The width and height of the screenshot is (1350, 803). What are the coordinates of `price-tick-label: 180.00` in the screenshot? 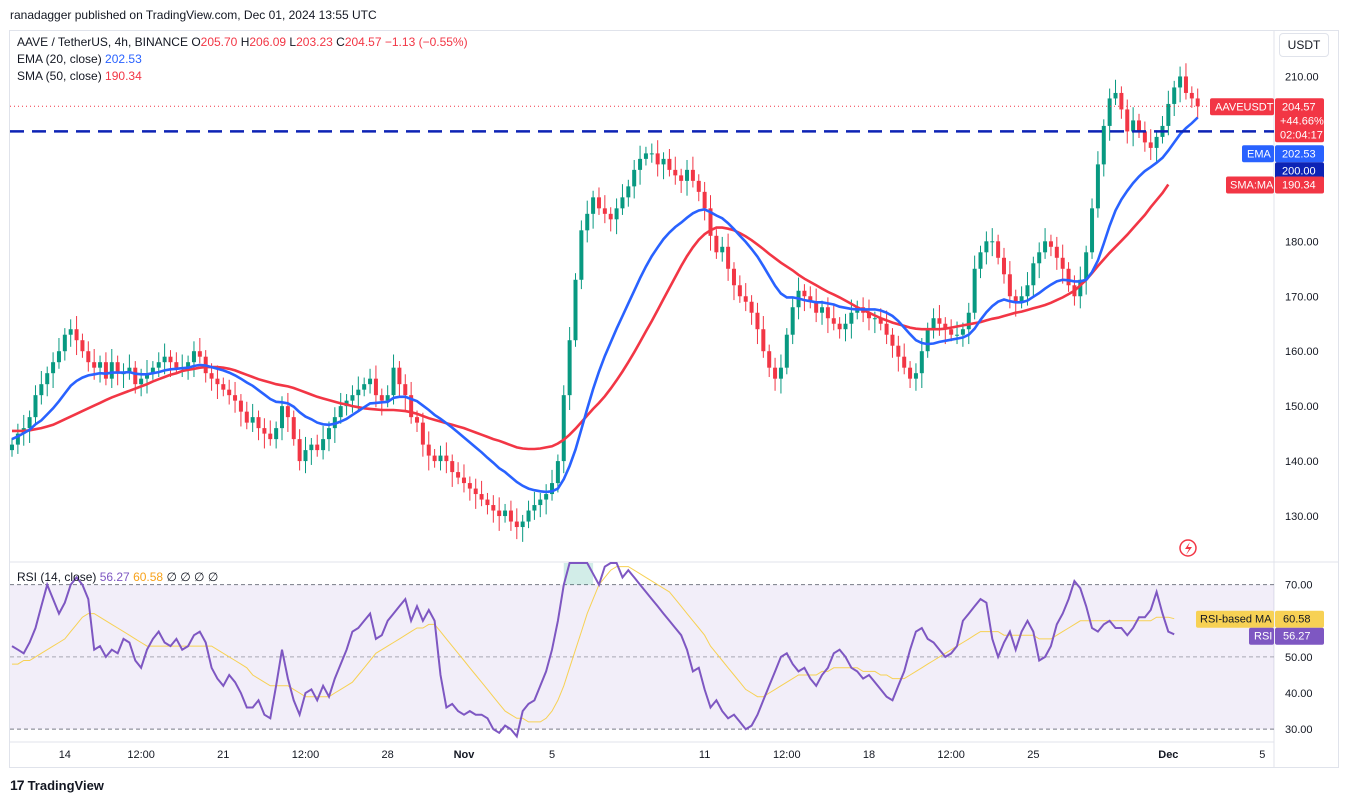 It's located at (1302, 242).